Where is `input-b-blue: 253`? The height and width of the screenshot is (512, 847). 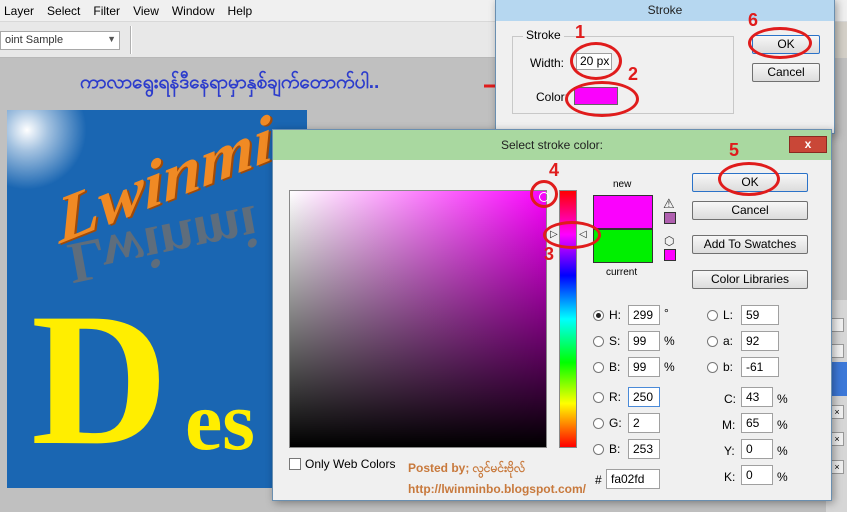 input-b-blue: 253 is located at coordinates (644, 449).